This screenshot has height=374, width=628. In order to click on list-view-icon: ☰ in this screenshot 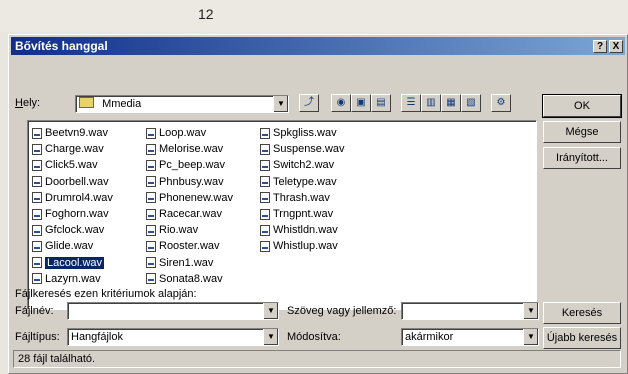, I will do `click(411, 103)`.